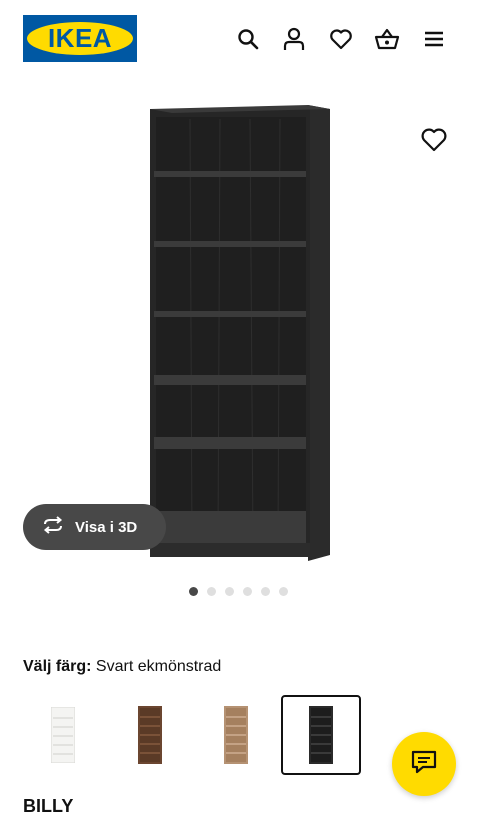 The image size is (480, 821). What do you see at coordinates (434, 141) in the screenshot?
I see `favourite-icon` at bounding box center [434, 141].